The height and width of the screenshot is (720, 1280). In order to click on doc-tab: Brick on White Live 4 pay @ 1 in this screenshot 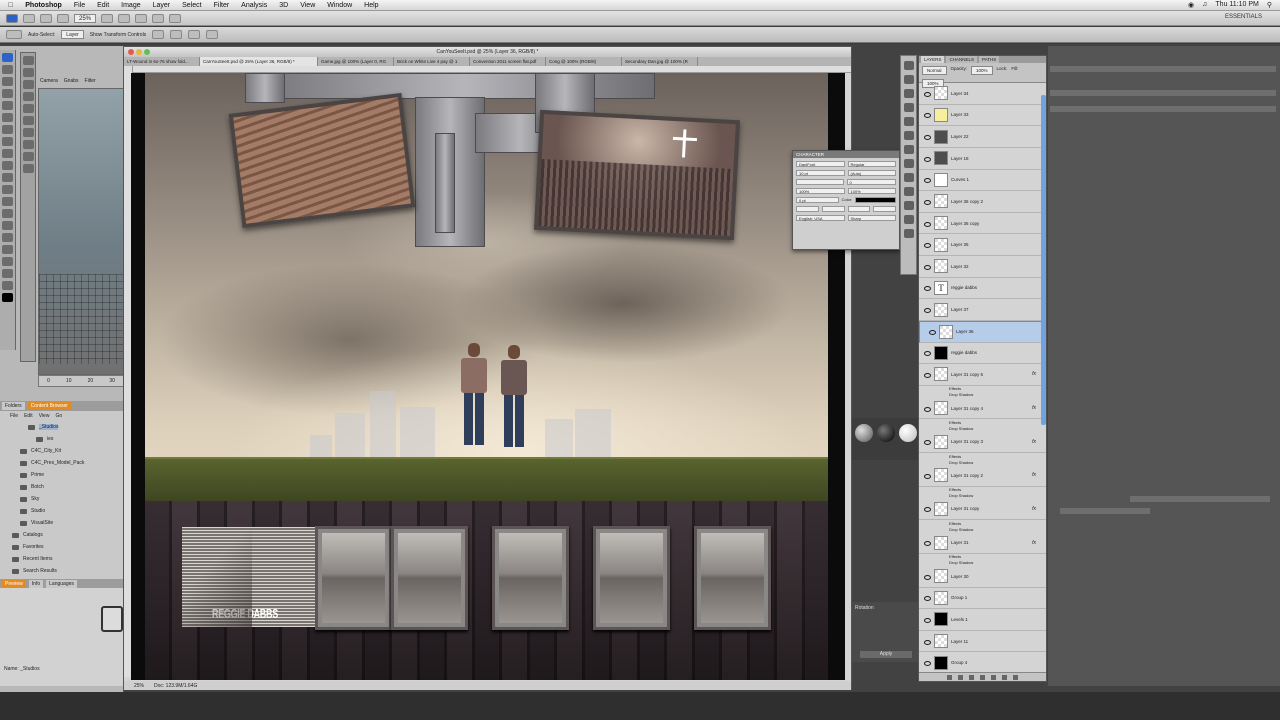, I will do `click(432, 61)`.